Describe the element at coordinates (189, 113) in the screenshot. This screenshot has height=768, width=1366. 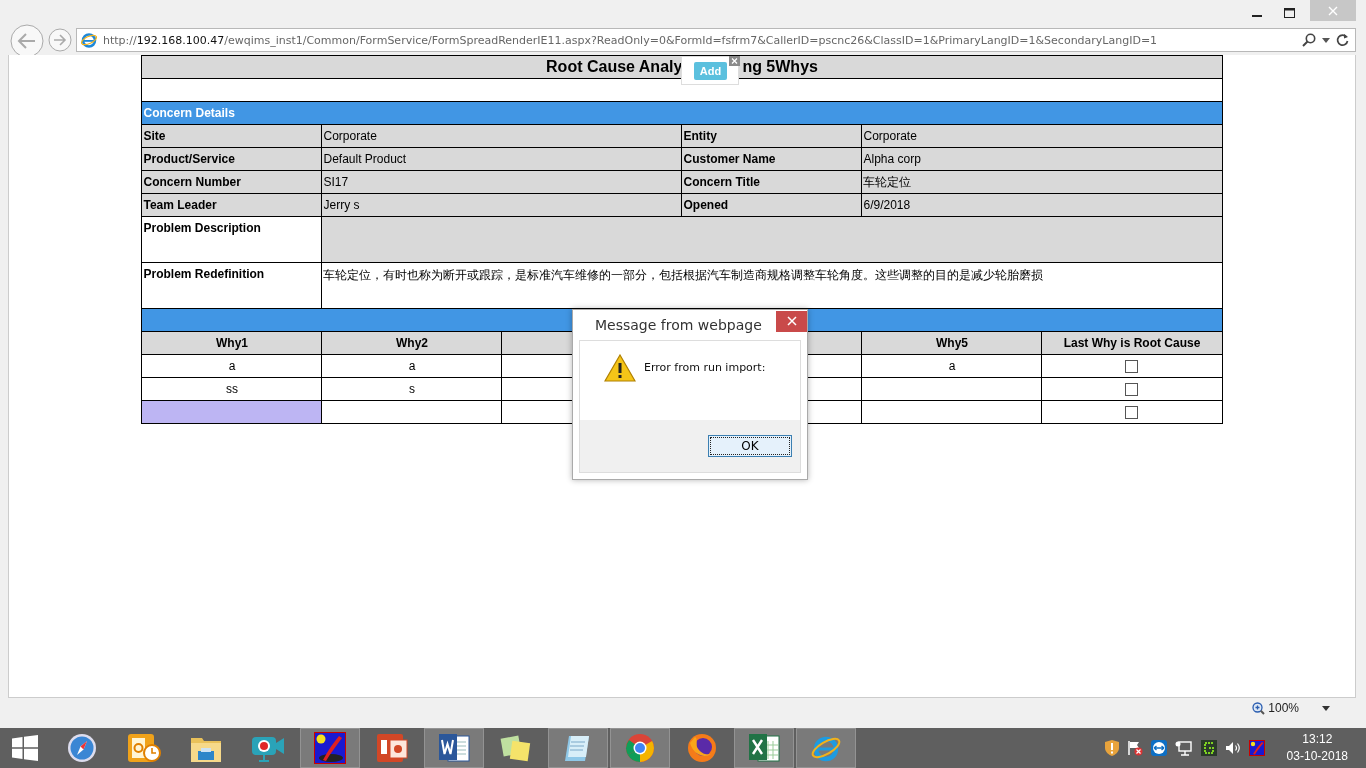
I see `section-header: Concern Details` at that location.